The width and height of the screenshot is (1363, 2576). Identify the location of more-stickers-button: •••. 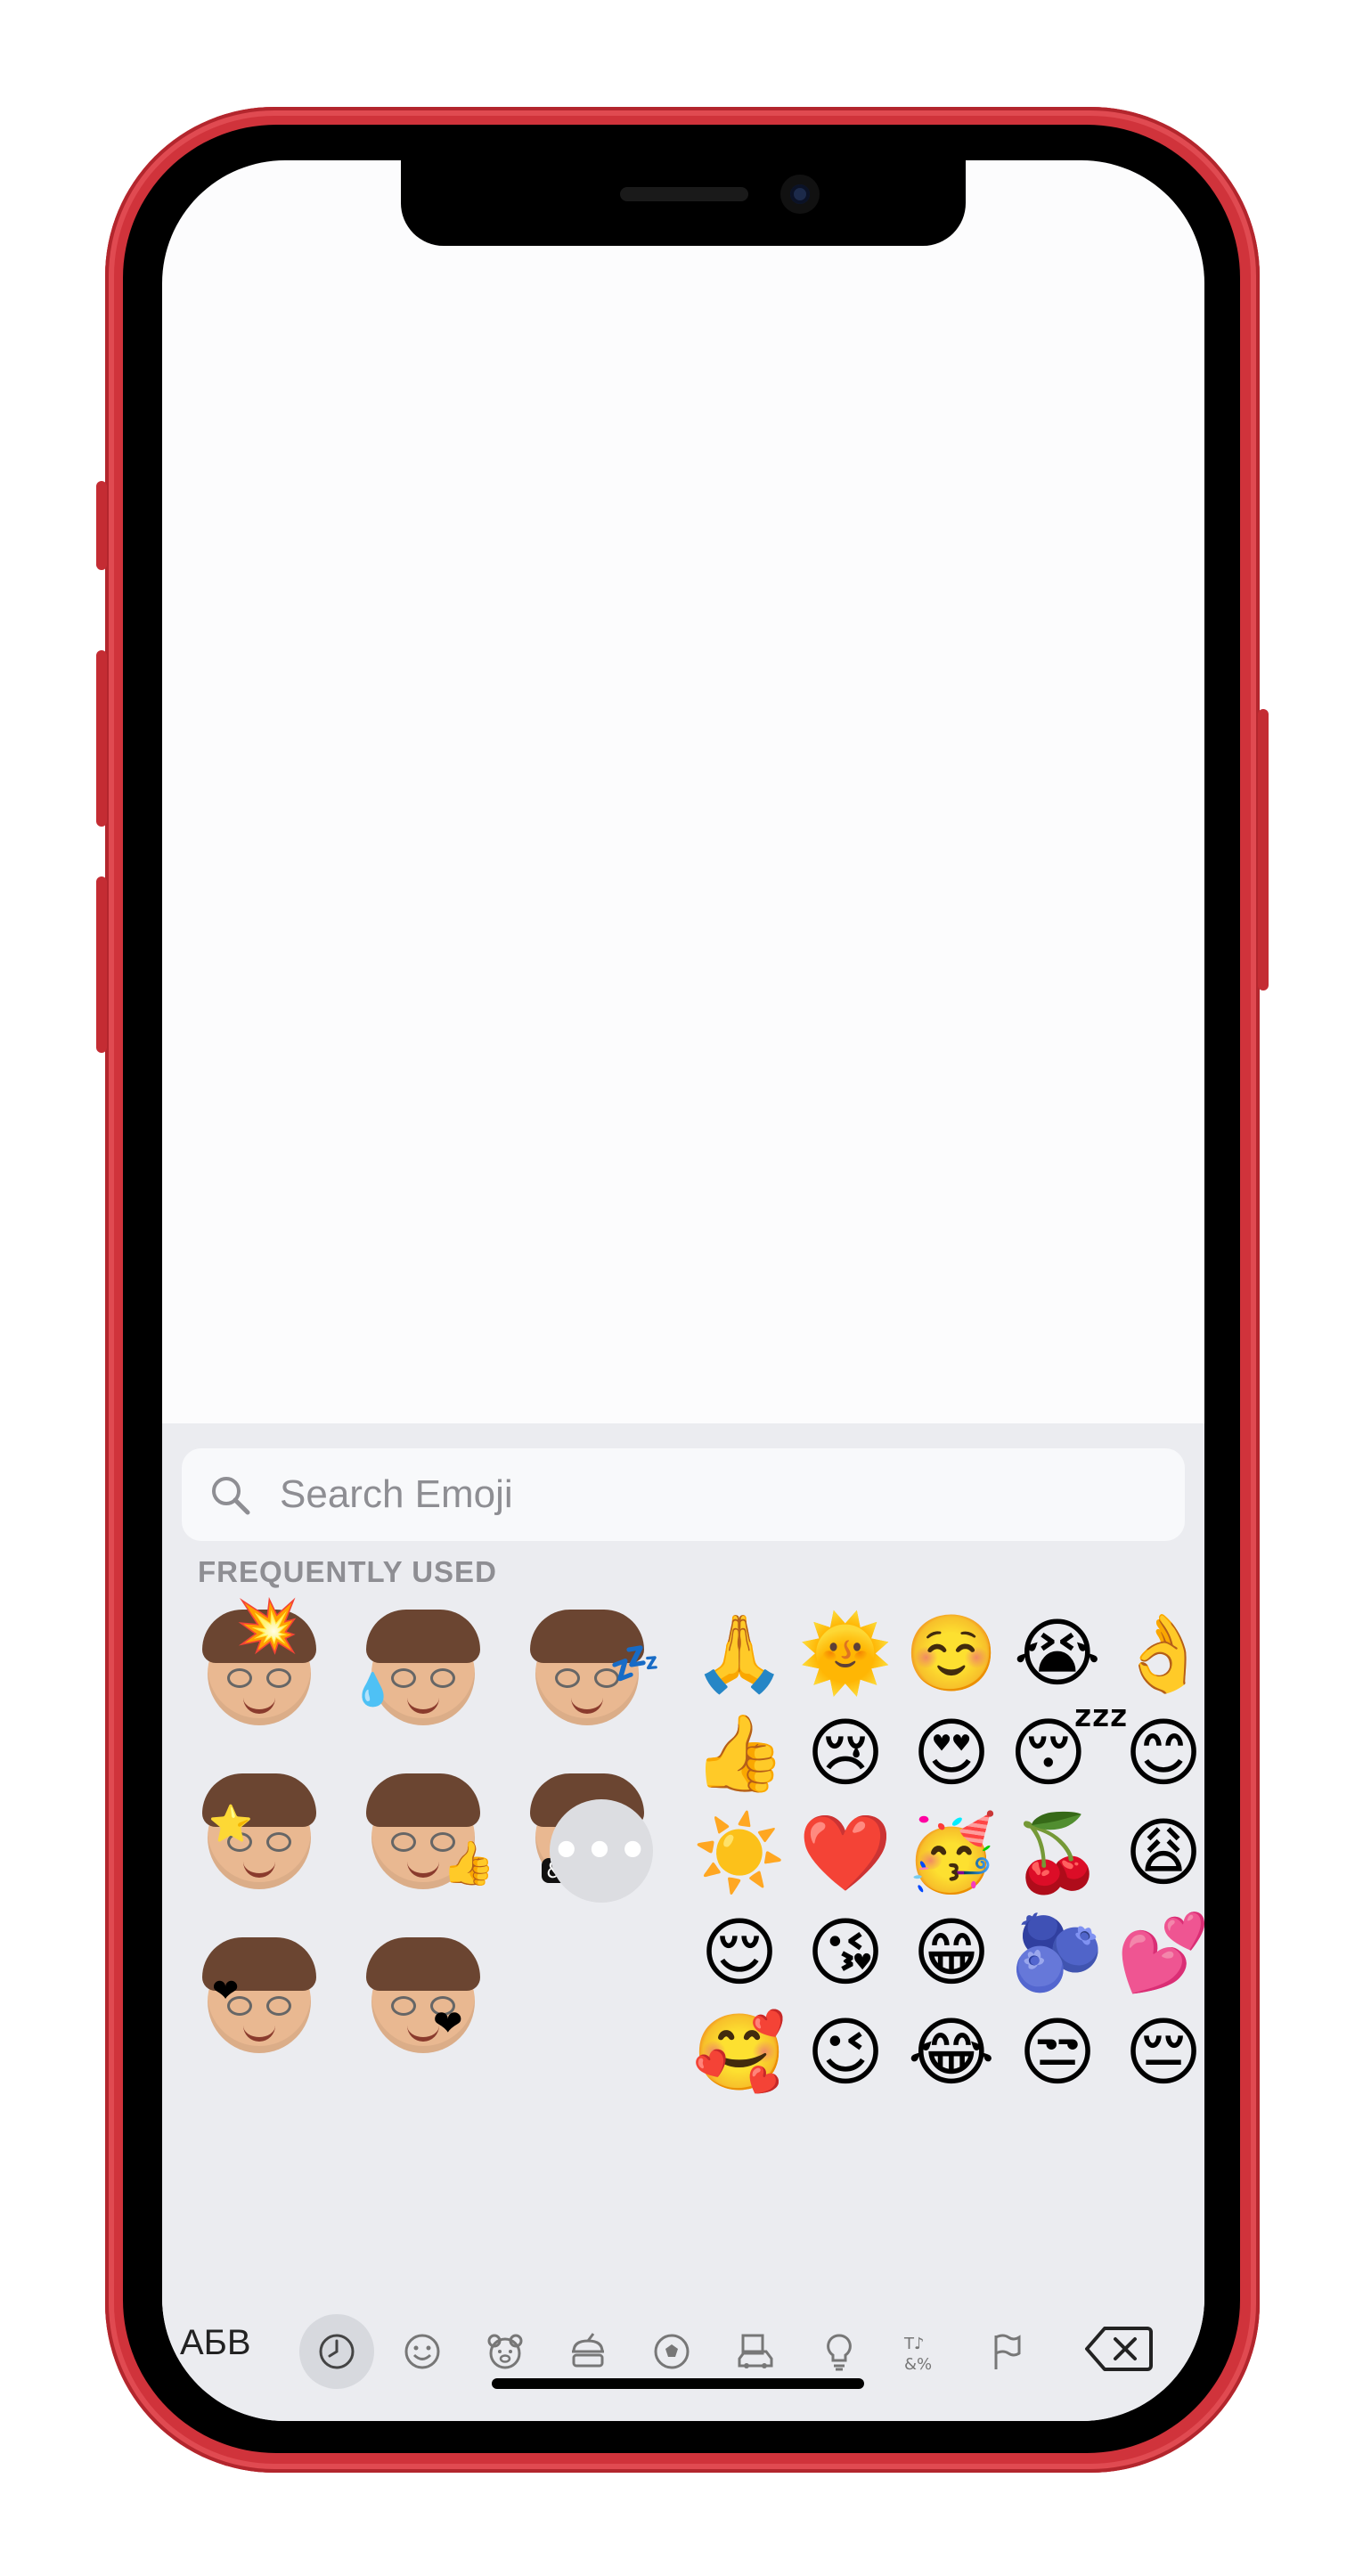
(601, 1851).